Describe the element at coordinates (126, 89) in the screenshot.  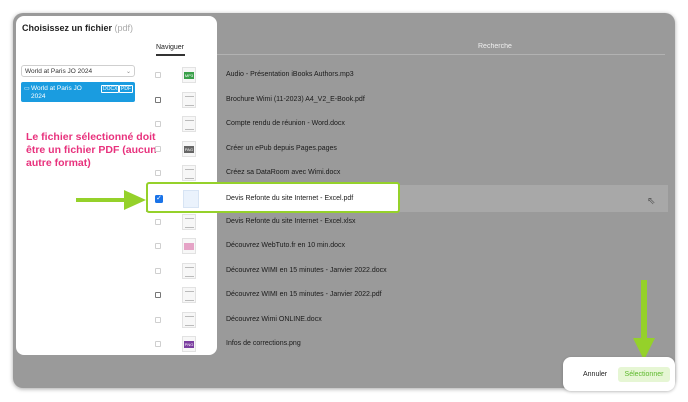
I see `folder-tag-pdf: PDF` at that location.